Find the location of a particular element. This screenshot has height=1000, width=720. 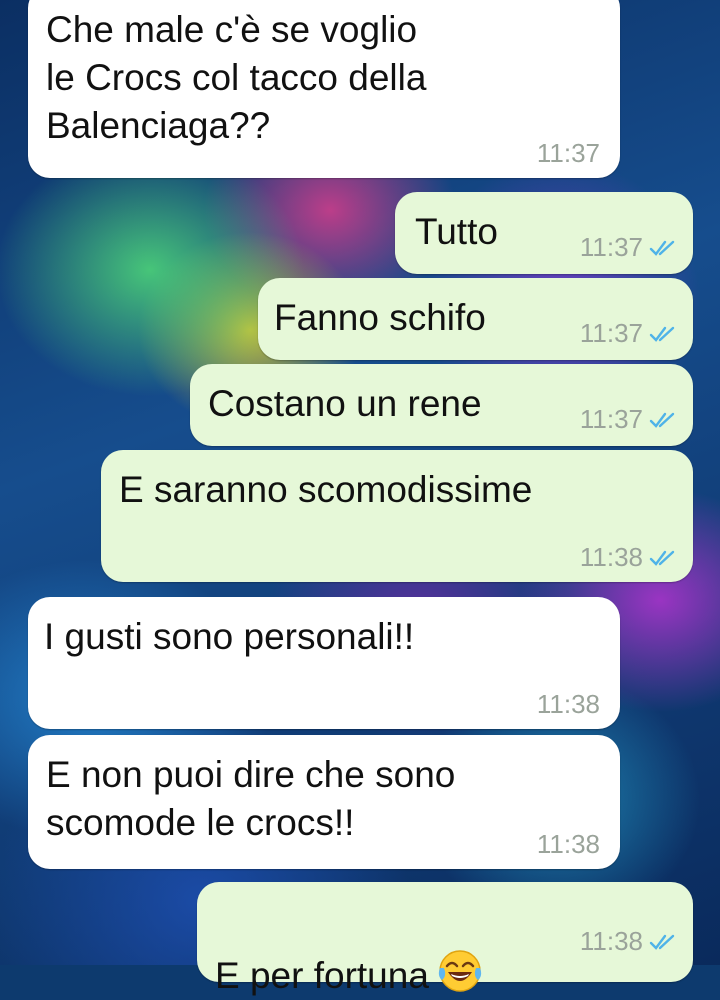

message-text: Fanno schifo is located at coordinates (380, 317).